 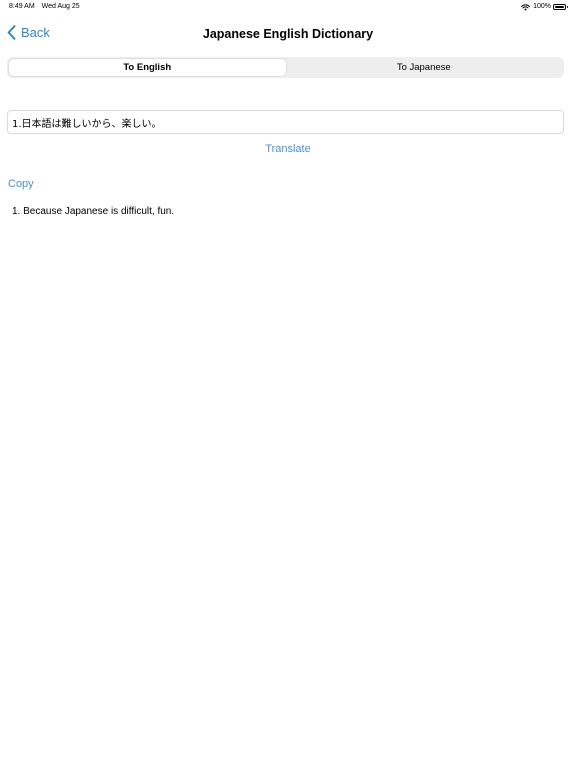 I want to click on wifi-icon, so click(x=525, y=7).